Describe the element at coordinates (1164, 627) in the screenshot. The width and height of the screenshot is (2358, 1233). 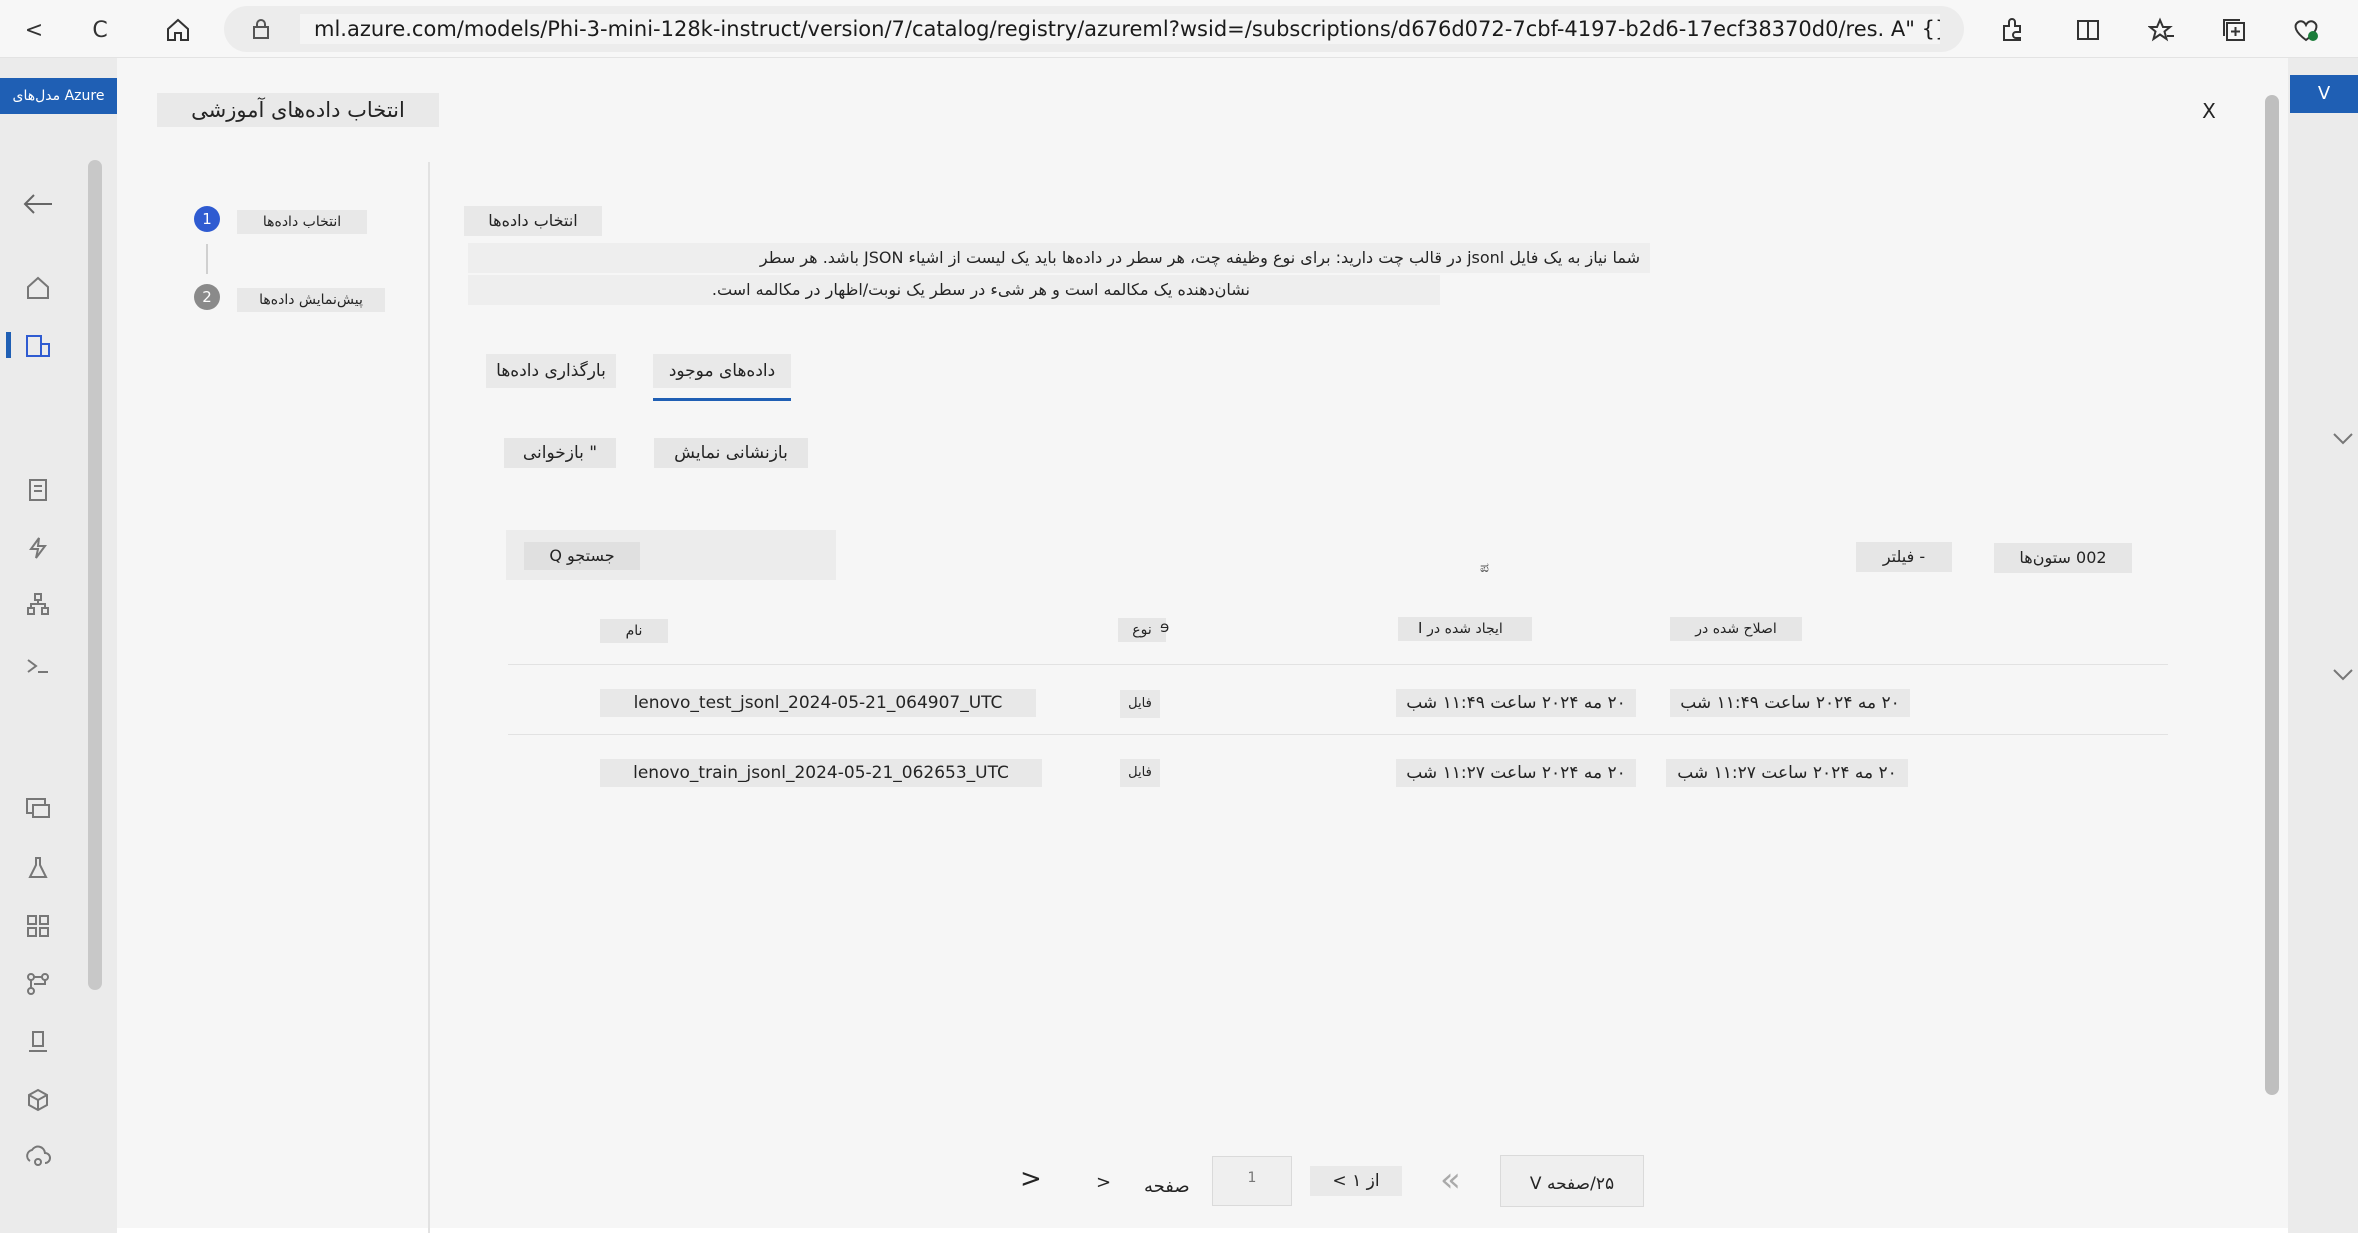
I see `type-sort-glyph: ɘ` at that location.